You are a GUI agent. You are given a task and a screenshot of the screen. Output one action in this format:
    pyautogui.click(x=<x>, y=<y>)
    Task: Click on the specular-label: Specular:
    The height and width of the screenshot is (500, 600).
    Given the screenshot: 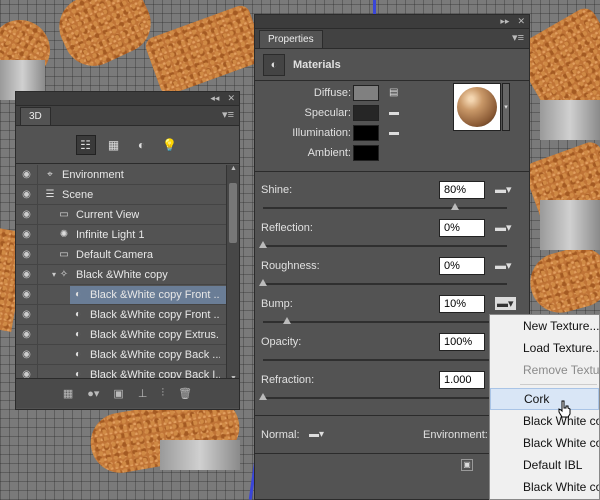 What is the action you would take?
    pyautogui.click(x=327, y=113)
    